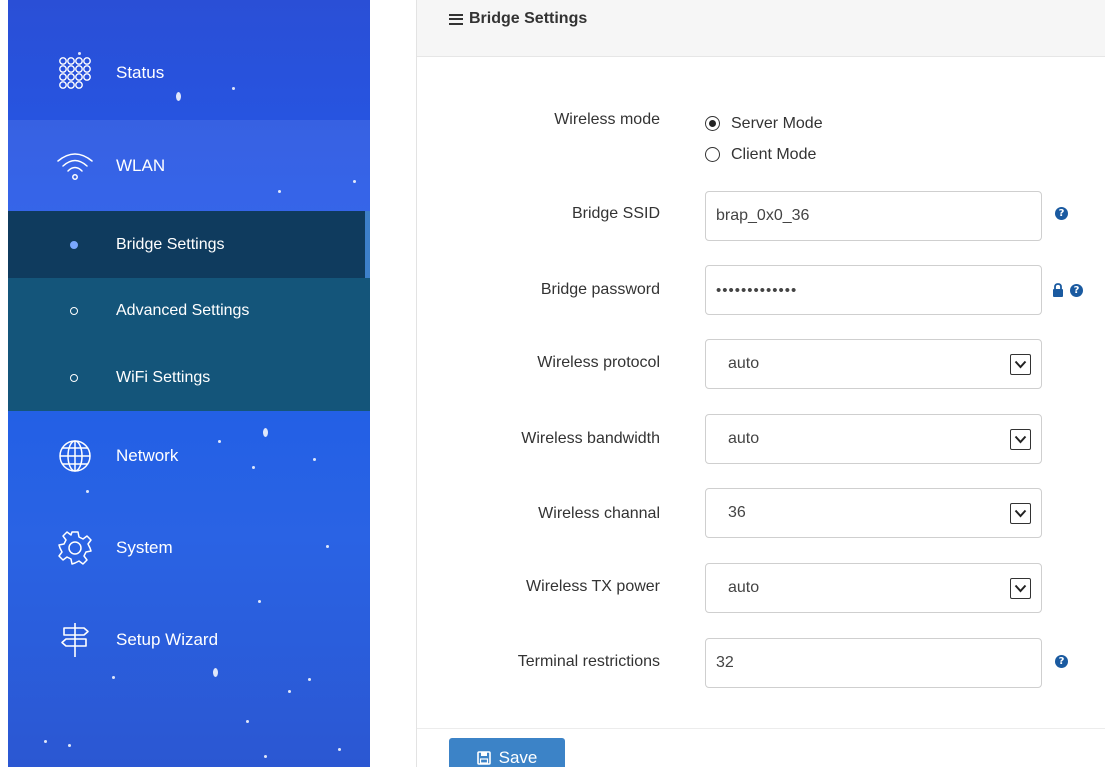  What do you see at coordinates (189, 73) in the screenshot?
I see `sidebar-item-status: Status` at bounding box center [189, 73].